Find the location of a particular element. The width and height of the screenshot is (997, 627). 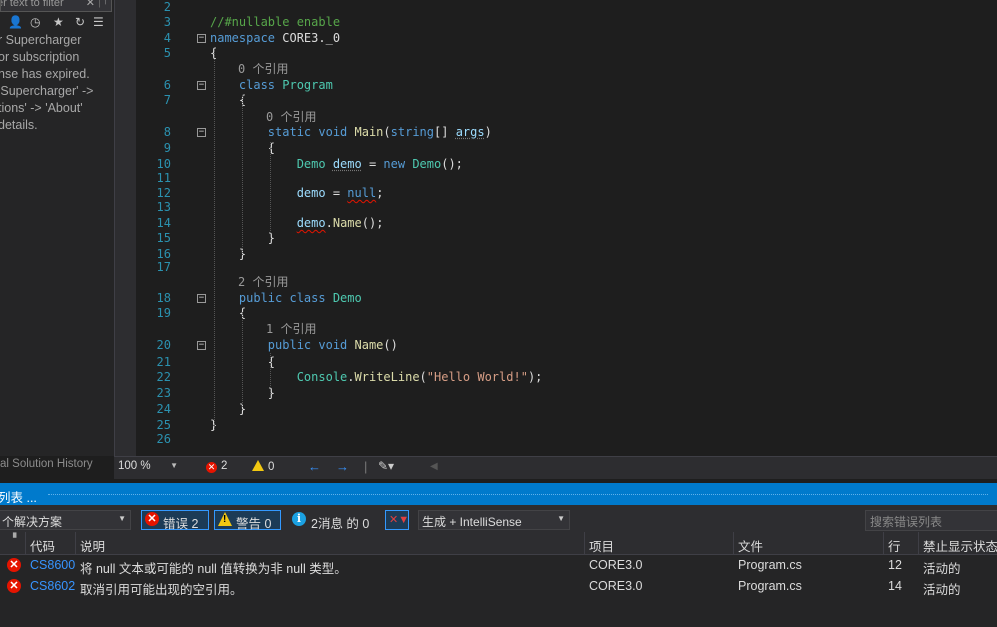

message-line: r Supercharger is located at coordinates (41, 40).